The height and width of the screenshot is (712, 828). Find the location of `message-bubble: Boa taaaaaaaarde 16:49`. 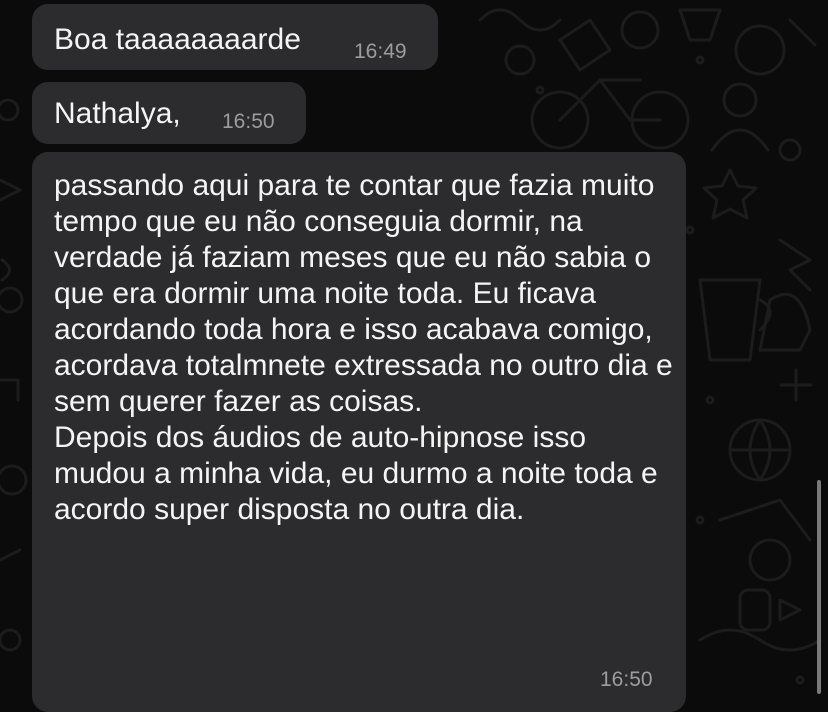

message-bubble: Boa taaaaaaaarde 16:49 is located at coordinates (235, 37).